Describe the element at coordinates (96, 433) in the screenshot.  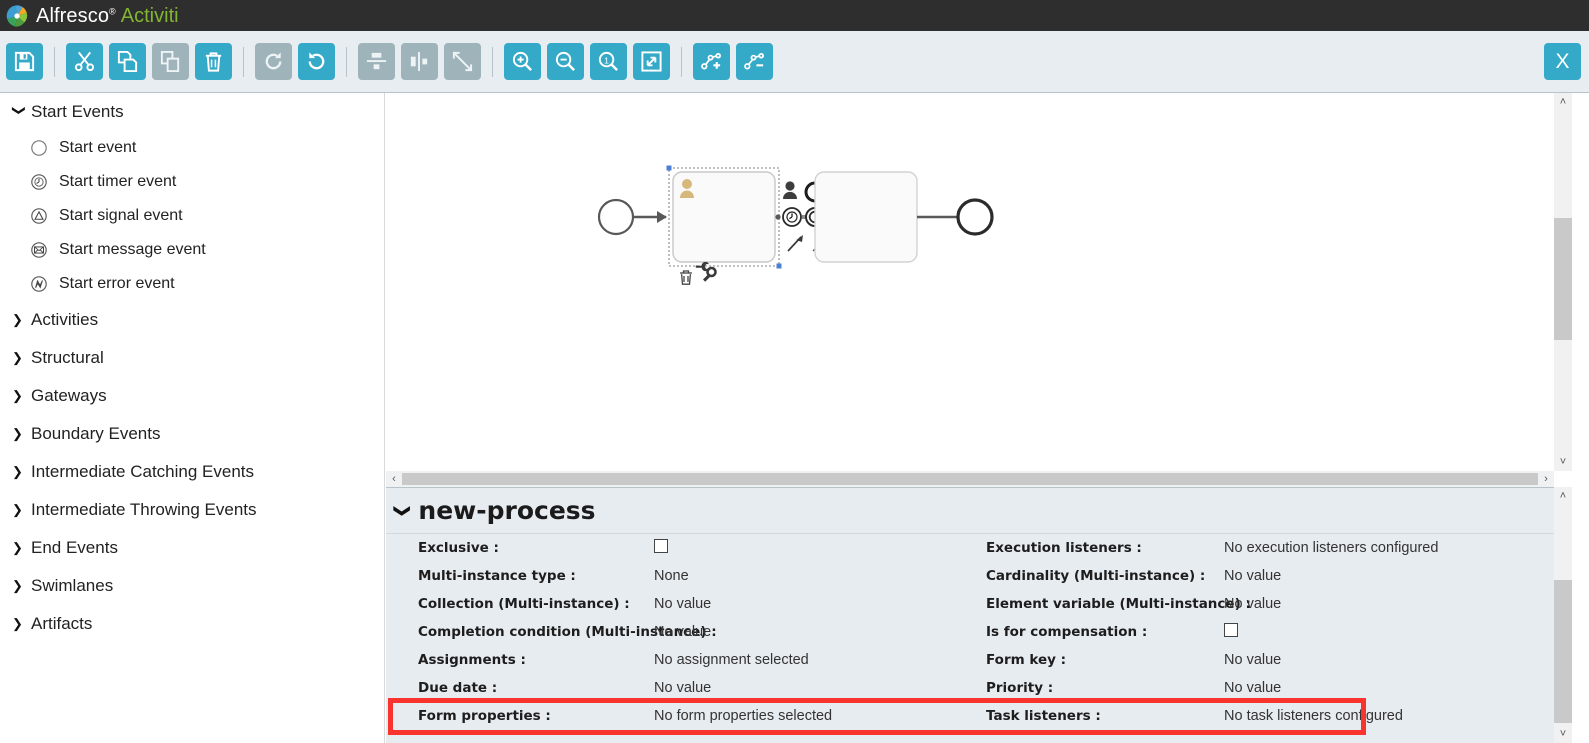
I see `palette-group-label: Boundary Events` at that location.